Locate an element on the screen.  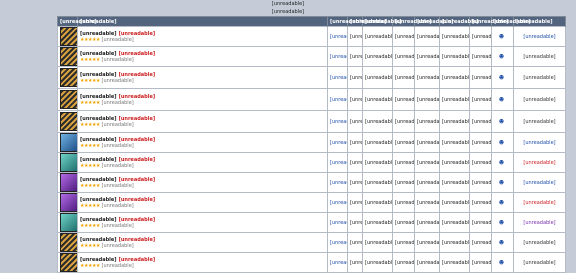
user-icon: ☻ is located at coordinates (501, 77).